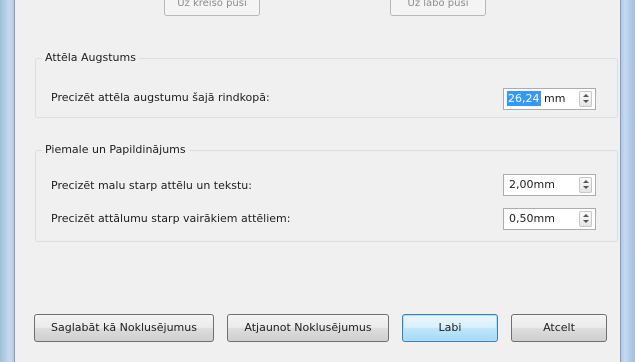 This screenshot has height=362, width=635. What do you see at coordinates (559, 328) in the screenshot?
I see `cancel-button: Atcelt` at bounding box center [559, 328].